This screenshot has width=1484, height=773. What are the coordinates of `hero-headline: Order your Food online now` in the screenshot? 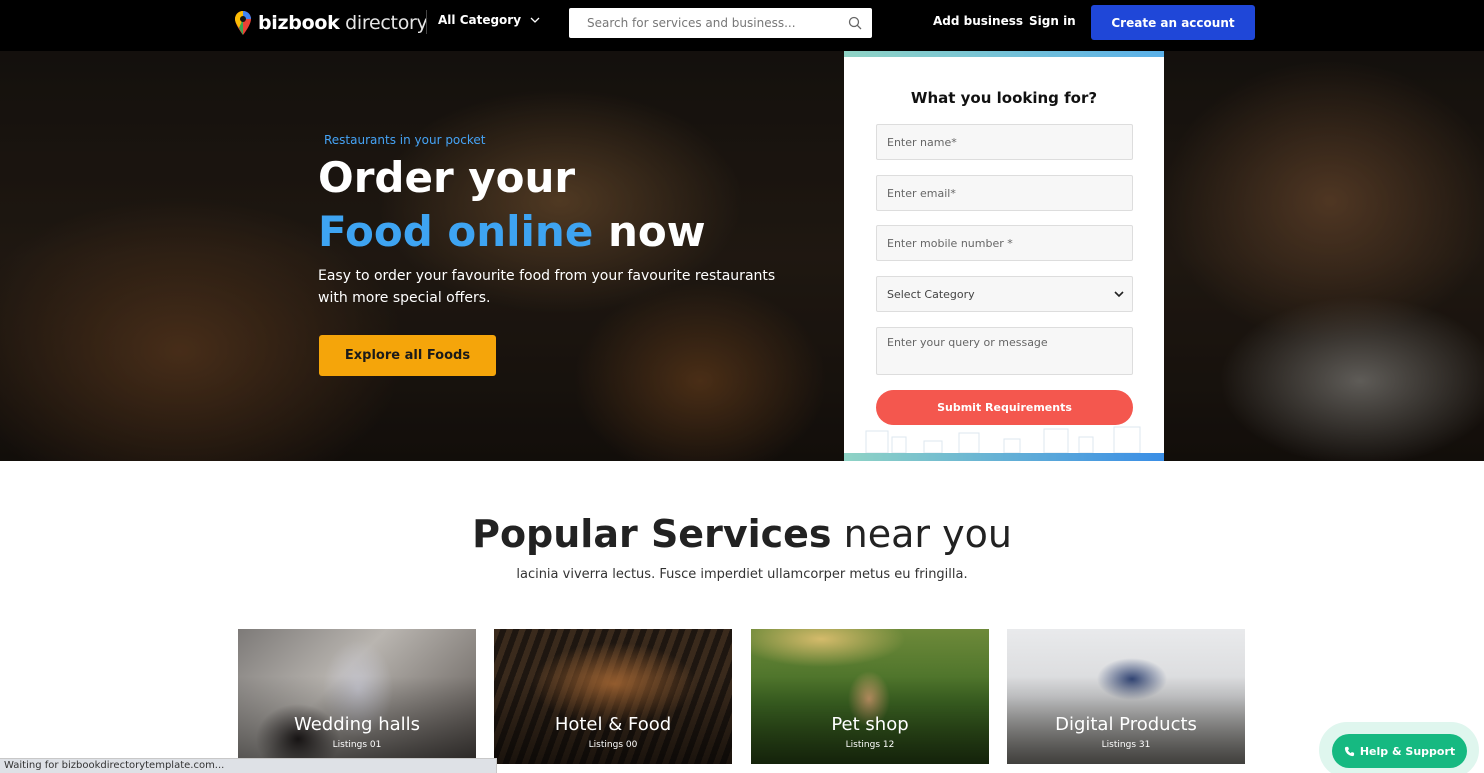 It's located at (512, 205).